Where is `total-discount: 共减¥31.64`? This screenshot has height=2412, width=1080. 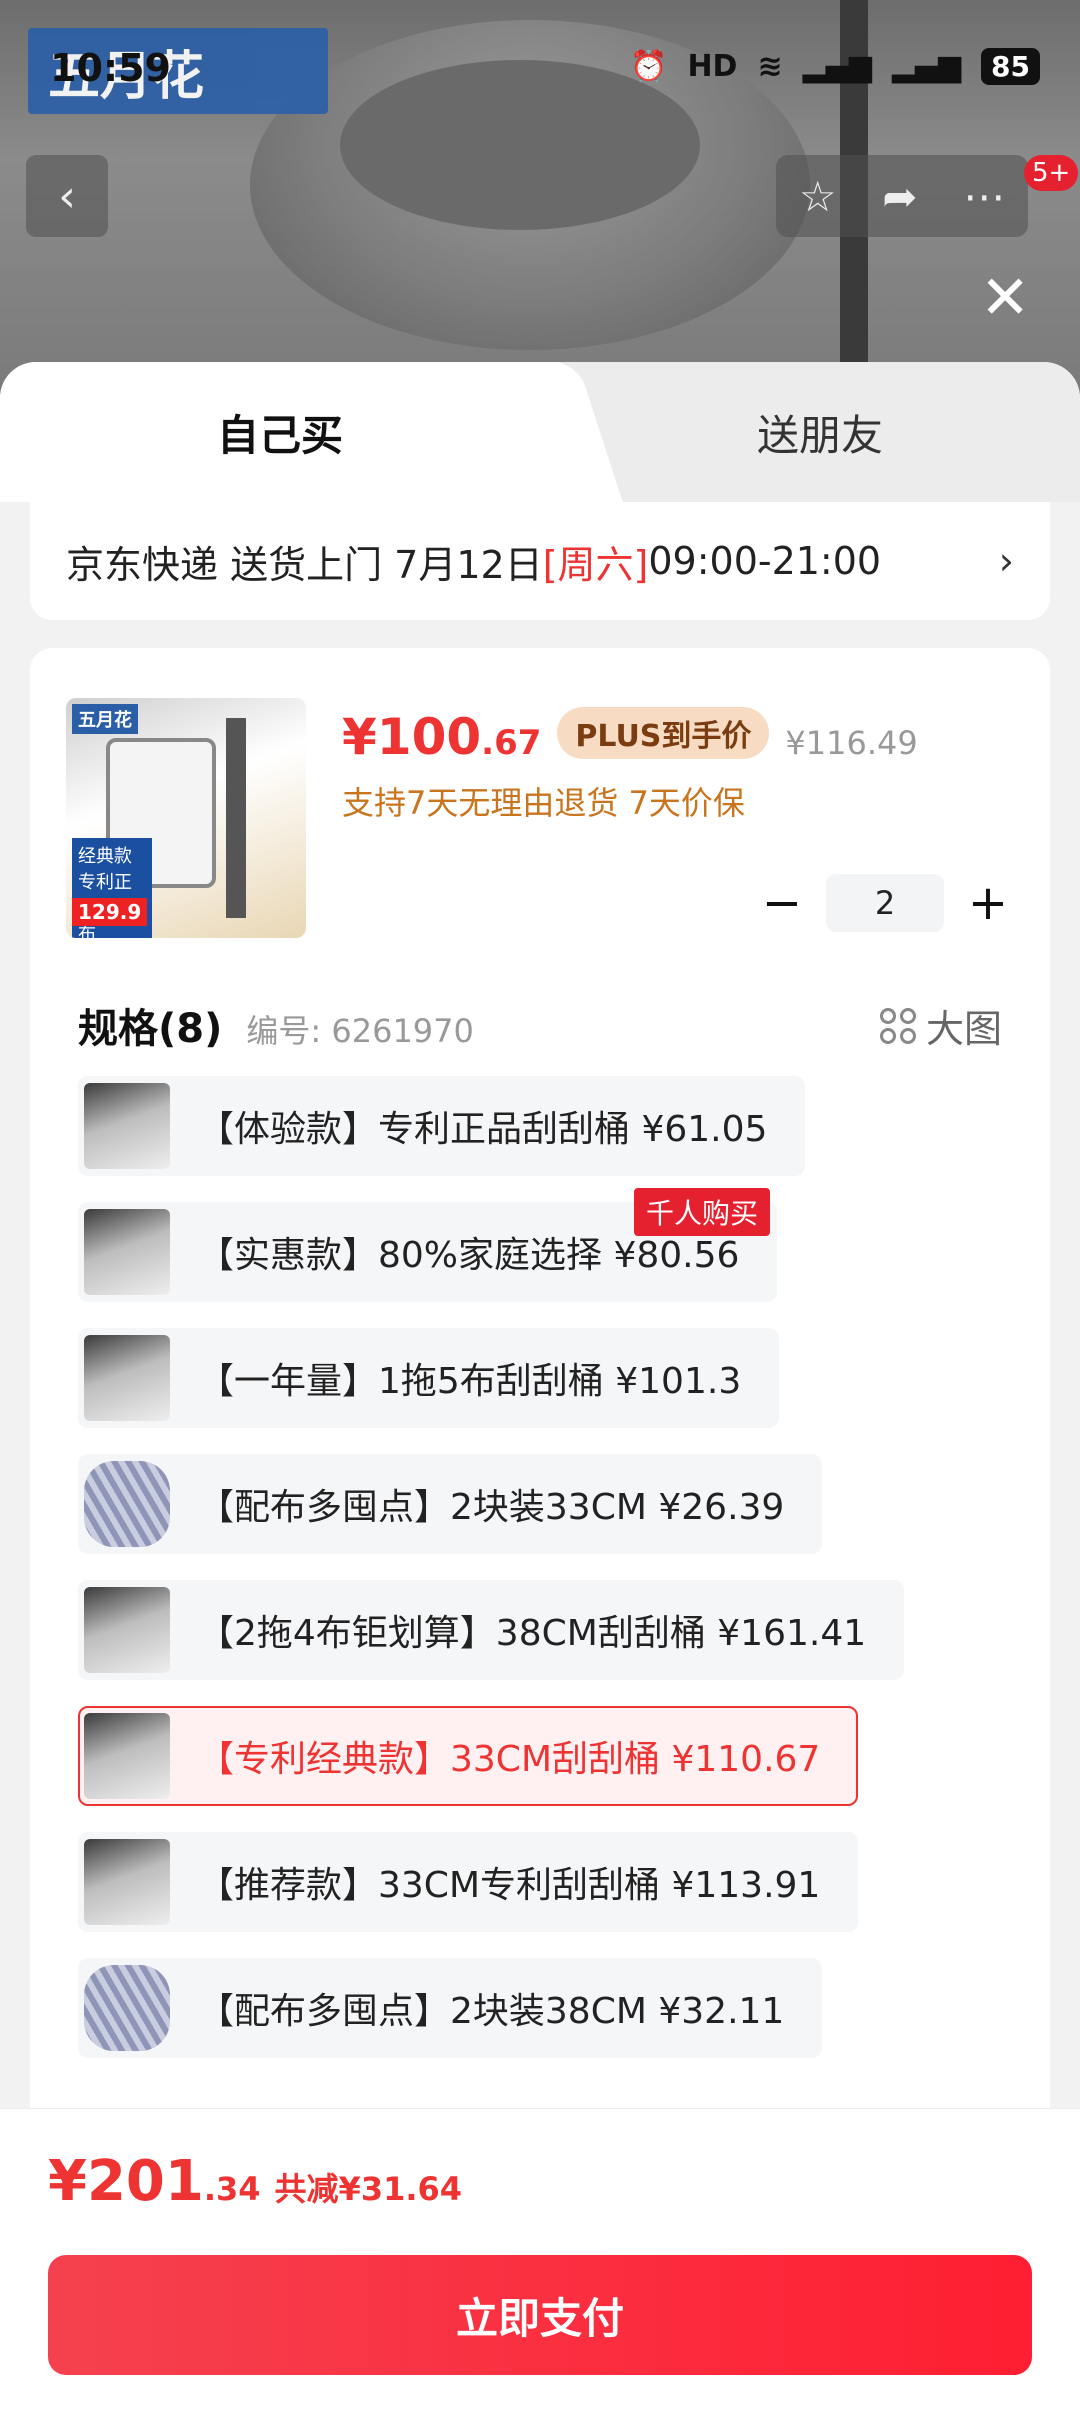 total-discount: 共减¥31.64 is located at coordinates (368, 2189).